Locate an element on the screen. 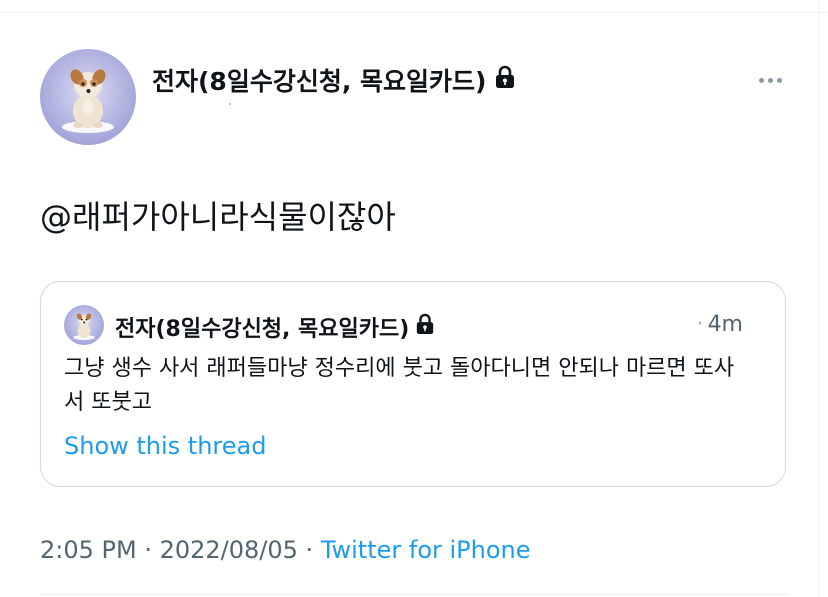 The width and height of the screenshot is (828, 597). display-name: 전자(8일수강신청, 목요일카드) is located at coordinates (334, 80).